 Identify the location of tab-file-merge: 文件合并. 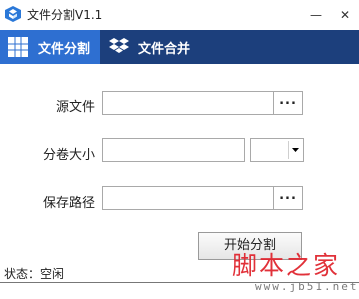
(162, 47).